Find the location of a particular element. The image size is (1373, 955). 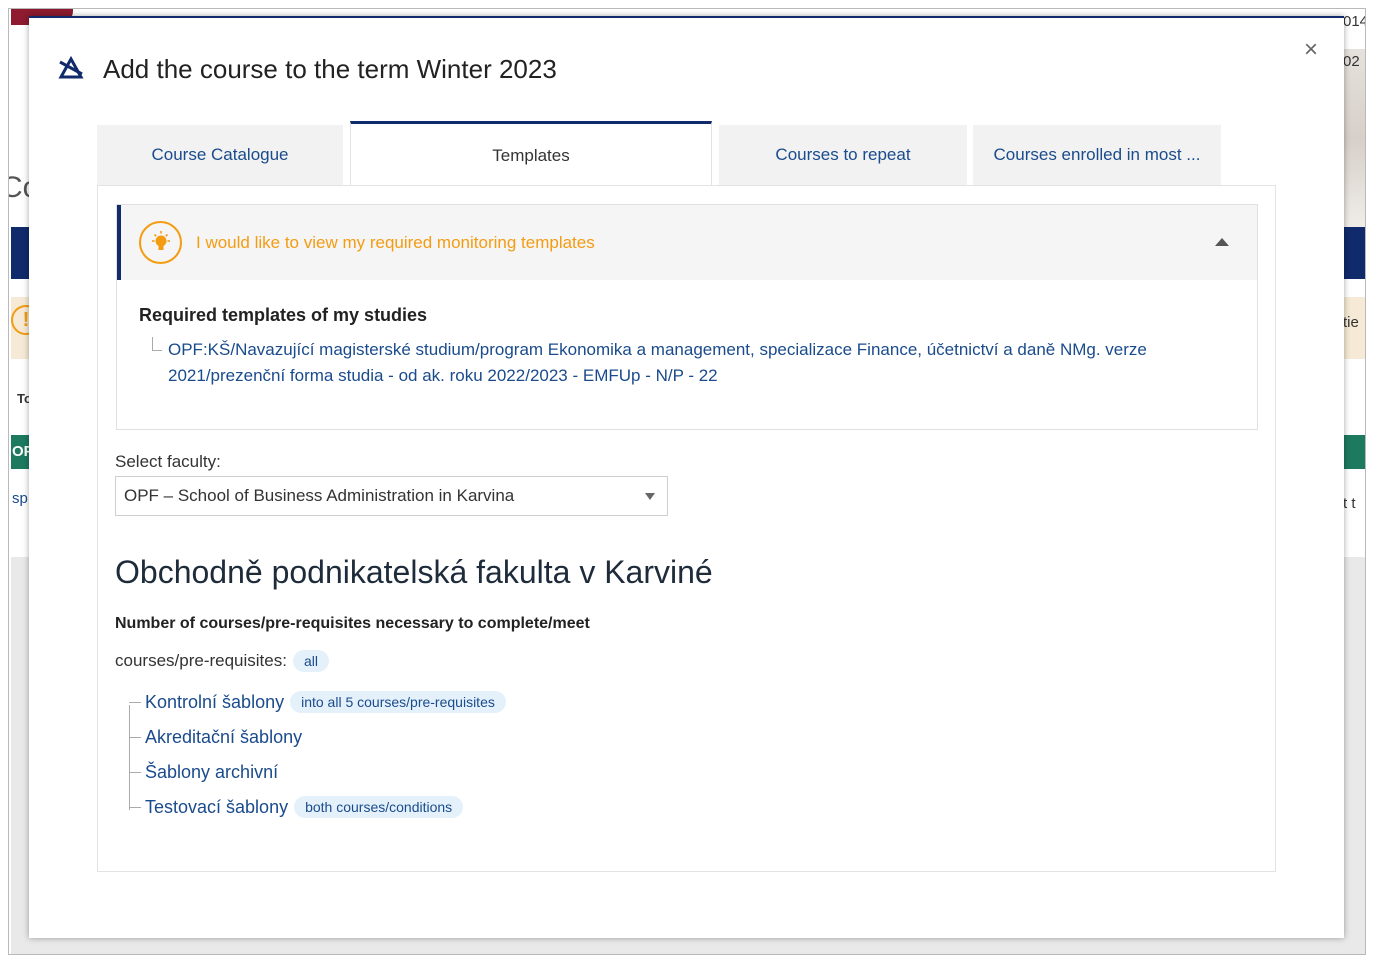

caret-up-icon is located at coordinates (1222, 242).